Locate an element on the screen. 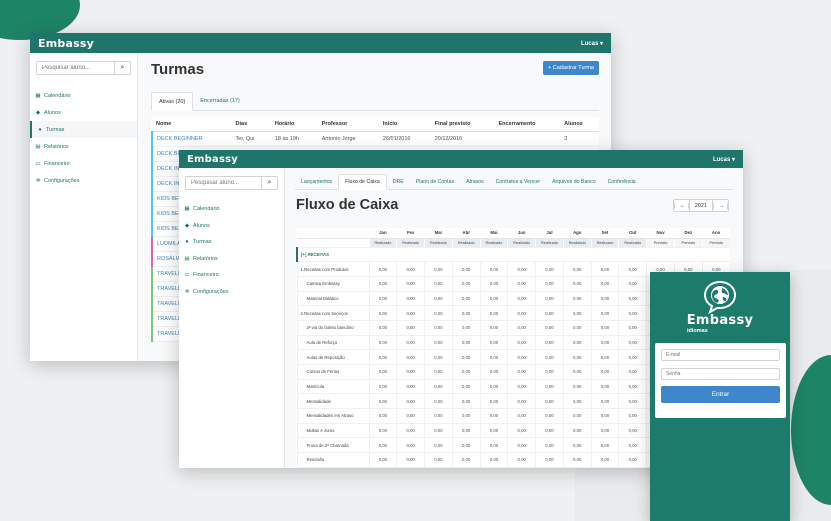 The width and height of the screenshot is (831, 521). column-header: Horário is located at coordinates (294, 124).